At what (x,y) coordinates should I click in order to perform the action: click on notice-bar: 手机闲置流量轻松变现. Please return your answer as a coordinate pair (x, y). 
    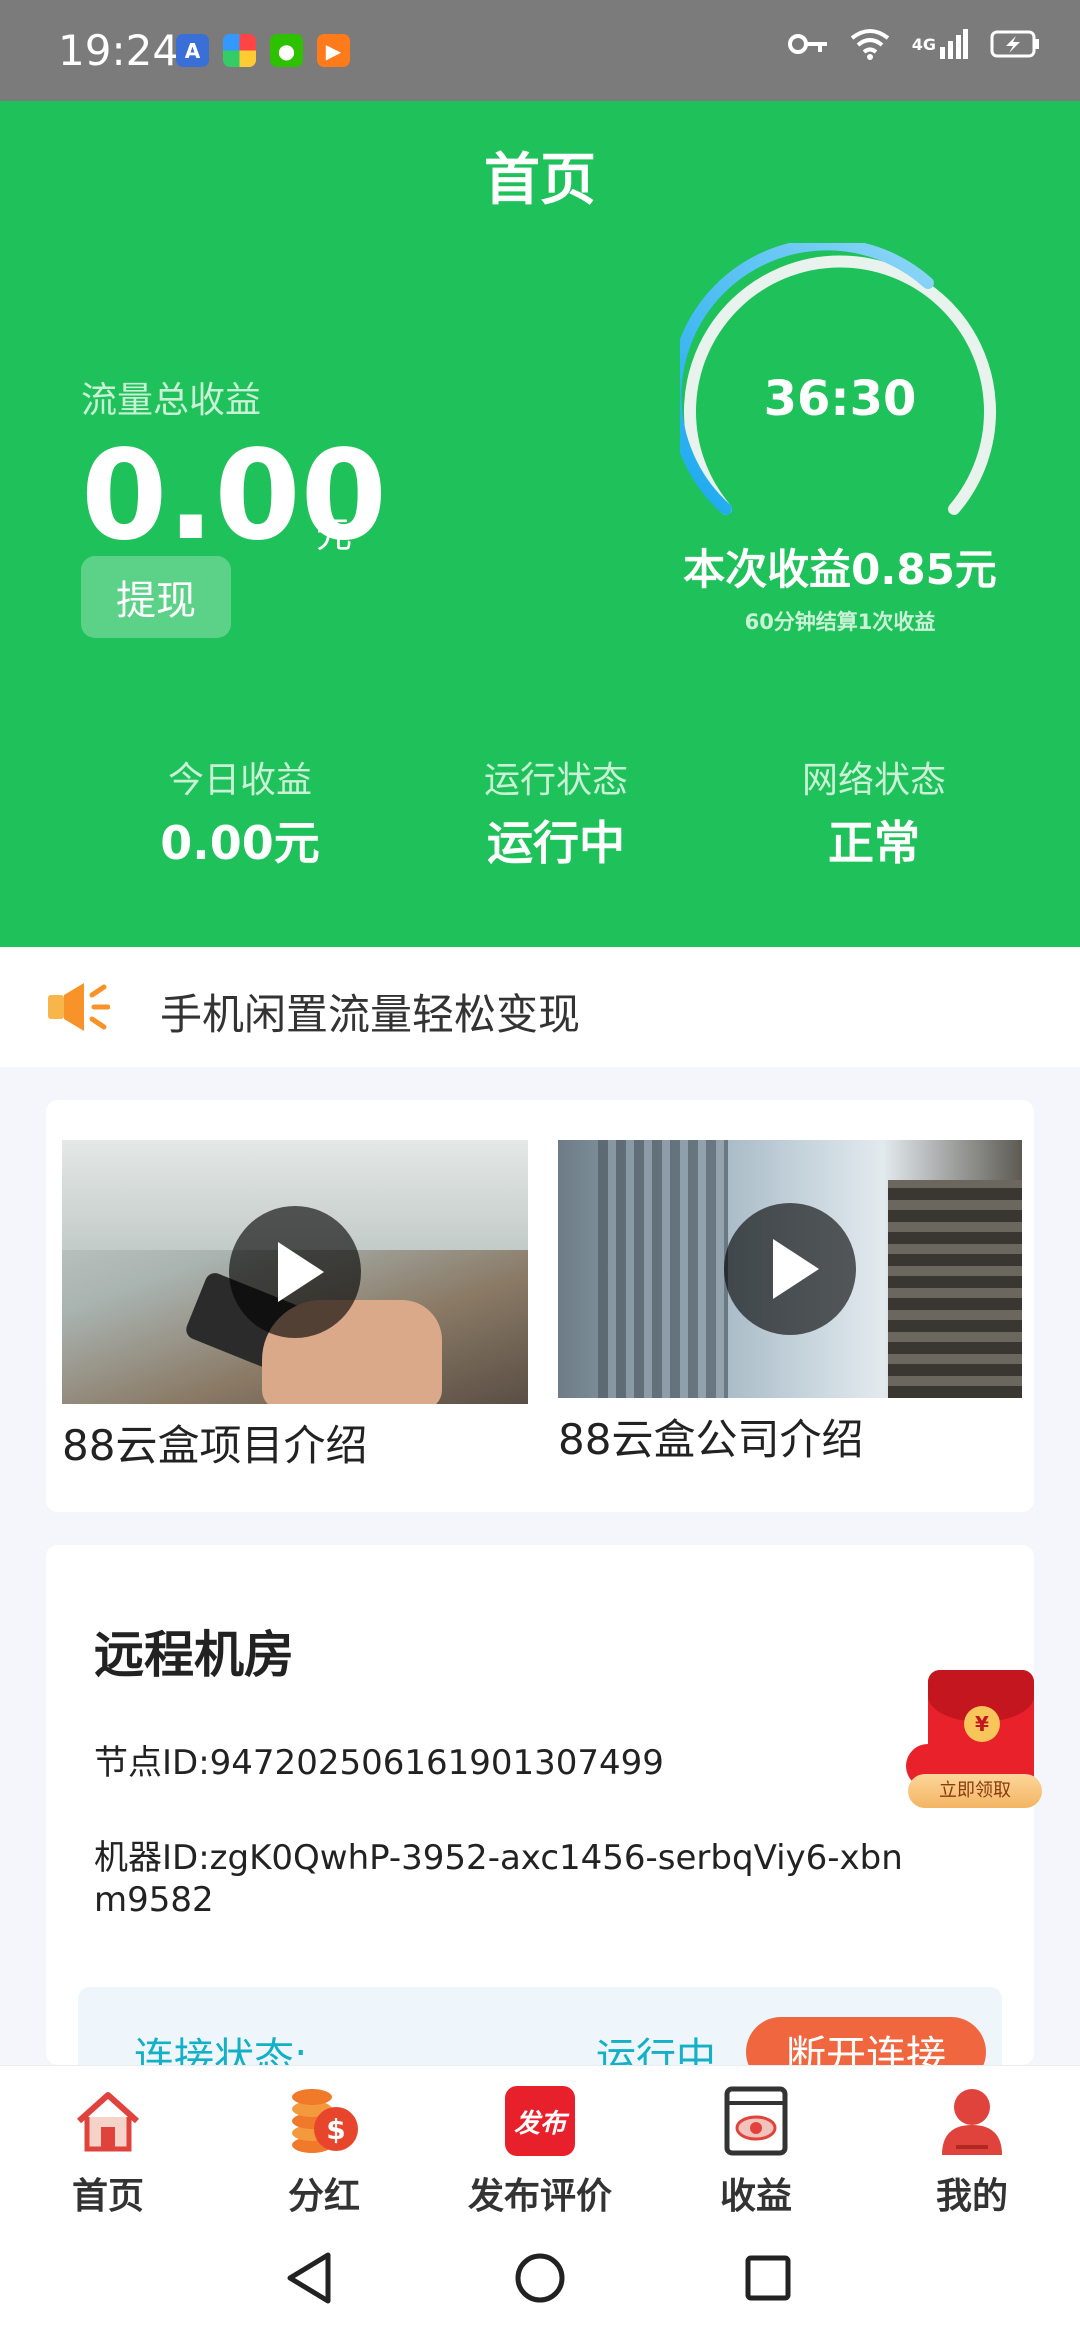
    Looking at the image, I should click on (540, 1007).